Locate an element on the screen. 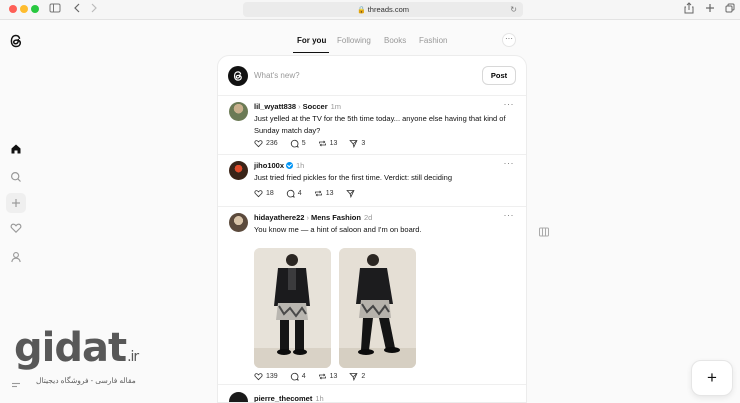  nav-profile is located at coordinates (16, 257).